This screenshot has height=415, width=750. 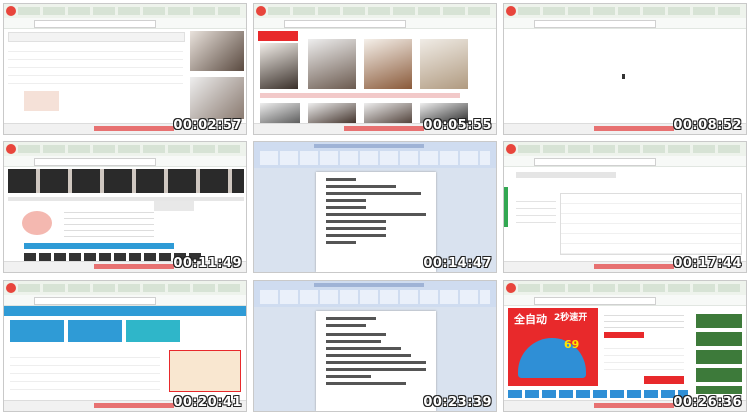 I want to click on thumbnail-7: 00:20:41, so click(x=125, y=346).